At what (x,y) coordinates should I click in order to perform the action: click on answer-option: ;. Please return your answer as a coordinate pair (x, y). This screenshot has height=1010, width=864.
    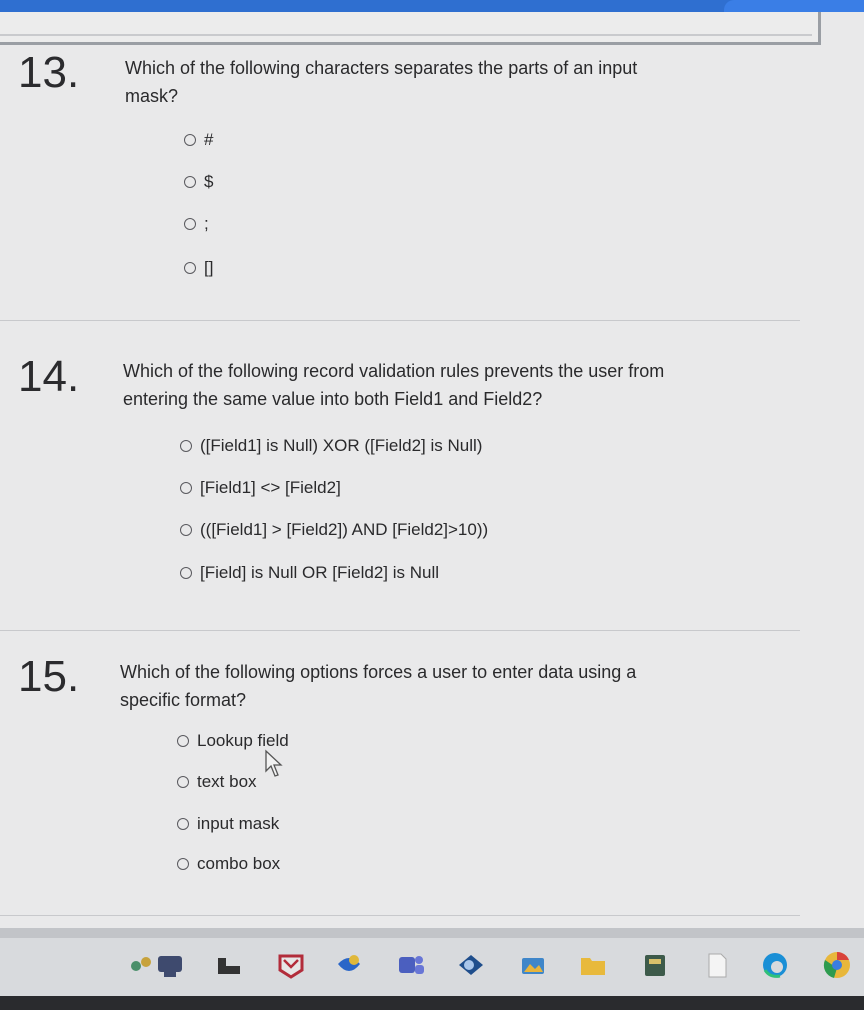
    Looking at the image, I should click on (196, 224).